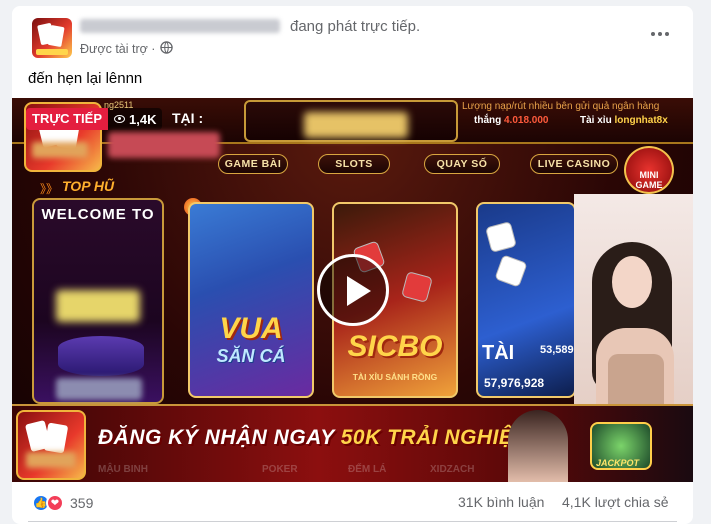 The width and height of the screenshot is (711, 524). What do you see at coordinates (67, 119) in the screenshot?
I see `live-label: TRỰC TIẾP` at bounding box center [67, 119].